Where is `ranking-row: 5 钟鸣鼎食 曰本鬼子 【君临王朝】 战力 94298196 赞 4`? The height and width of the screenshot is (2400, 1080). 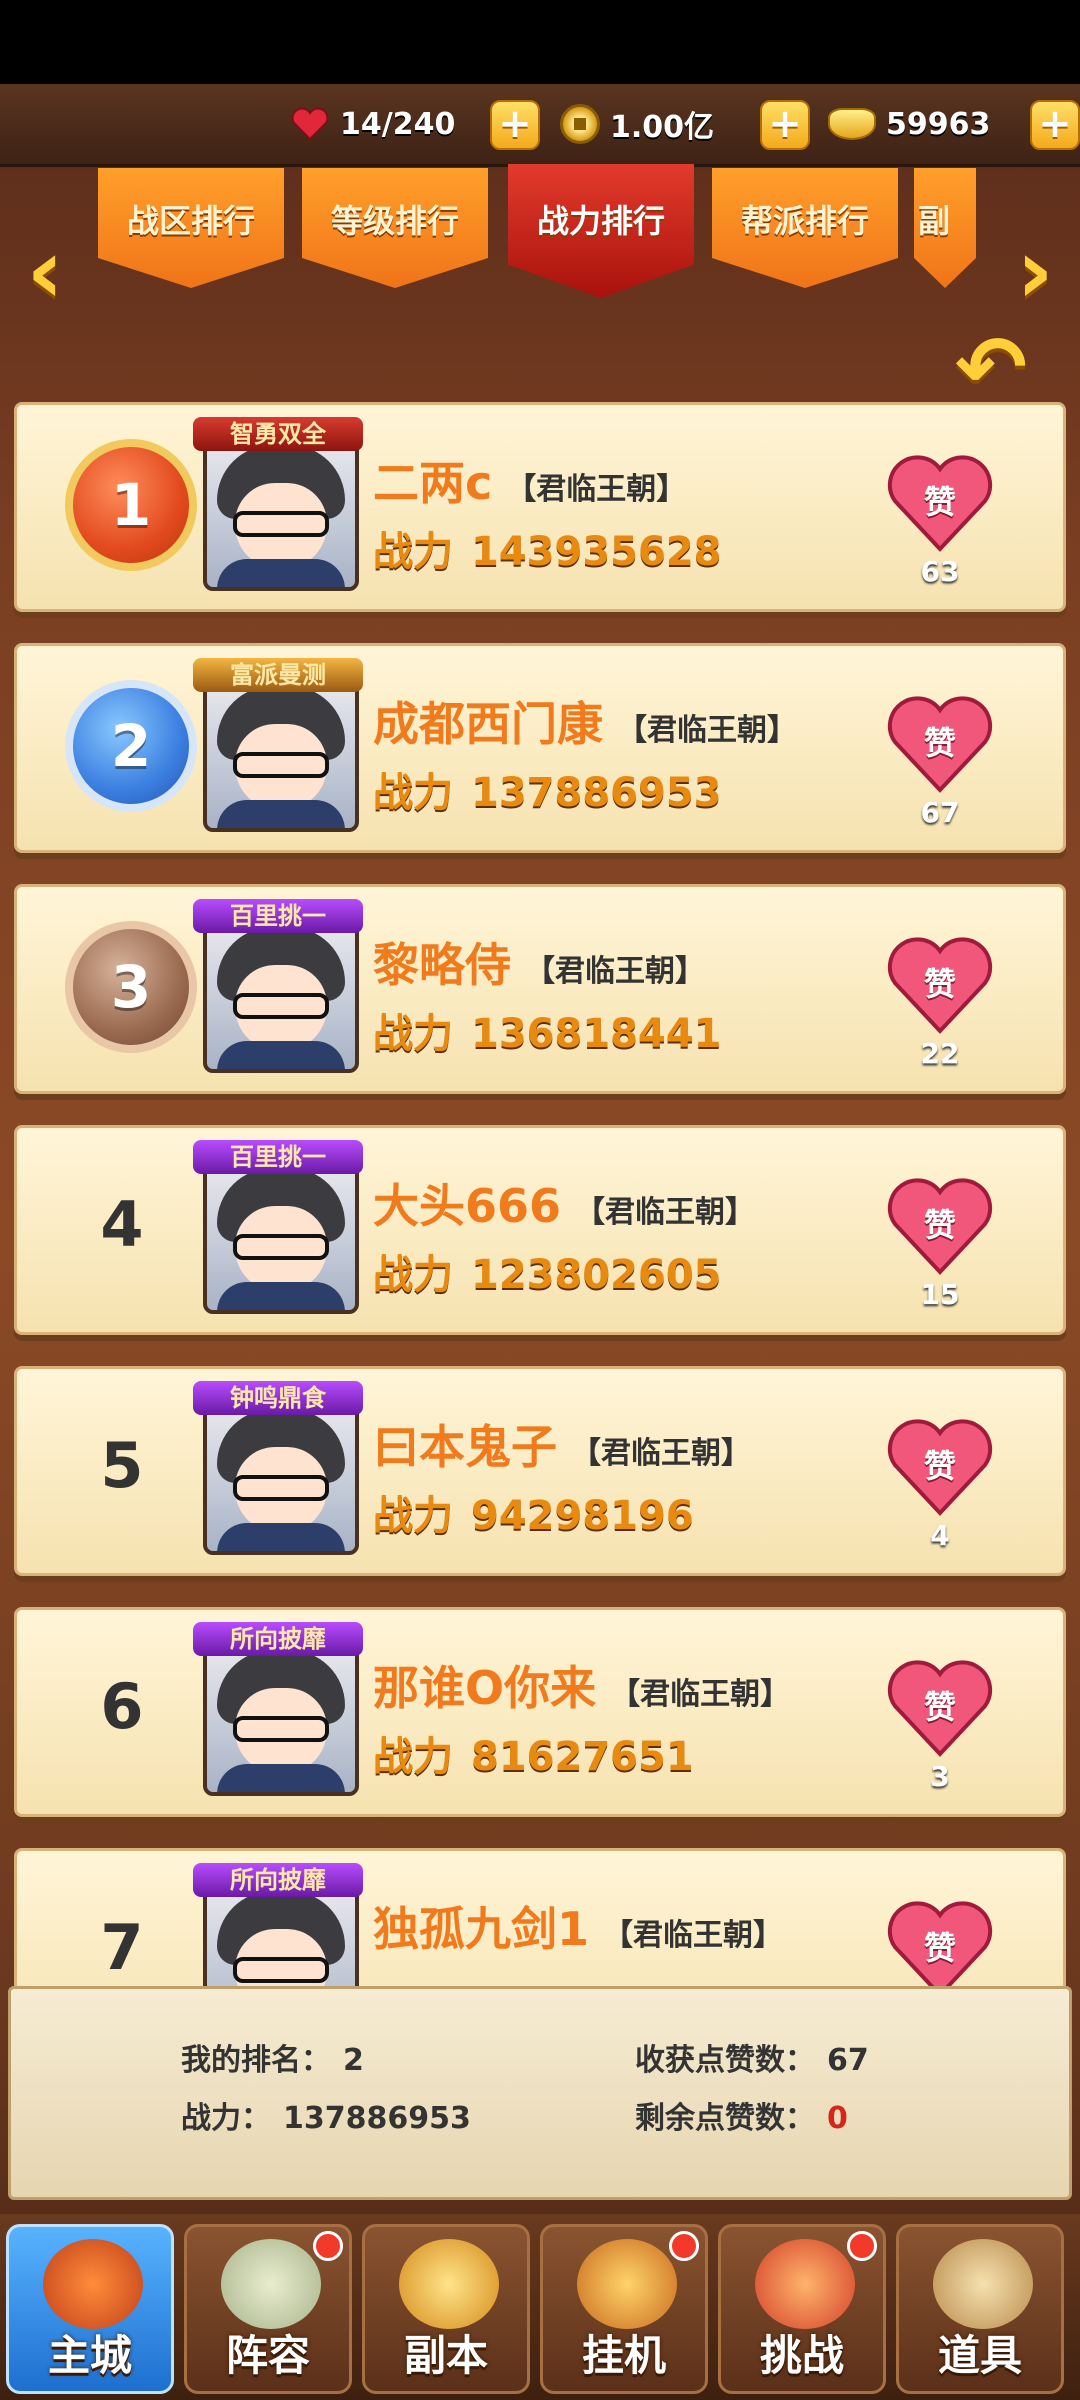 ranking-row: 5 钟鸣鼎食 曰本鬼子 【君临王朝】 战力 94298196 赞 4 is located at coordinates (540, 1471).